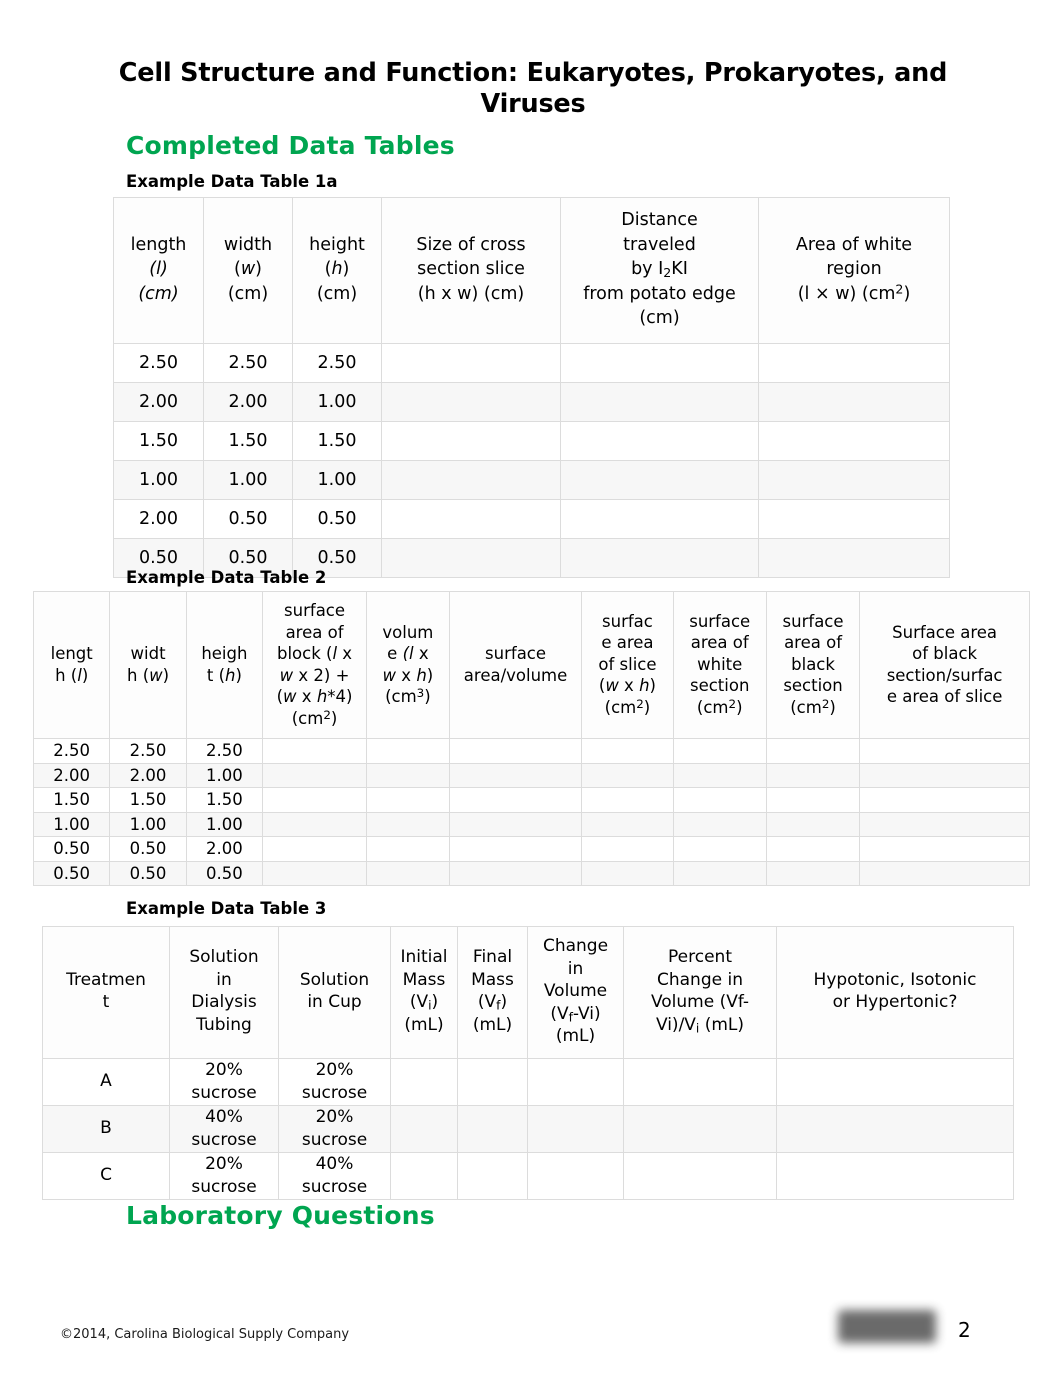  I want to click on cell-length: 1.00, so click(71, 824).